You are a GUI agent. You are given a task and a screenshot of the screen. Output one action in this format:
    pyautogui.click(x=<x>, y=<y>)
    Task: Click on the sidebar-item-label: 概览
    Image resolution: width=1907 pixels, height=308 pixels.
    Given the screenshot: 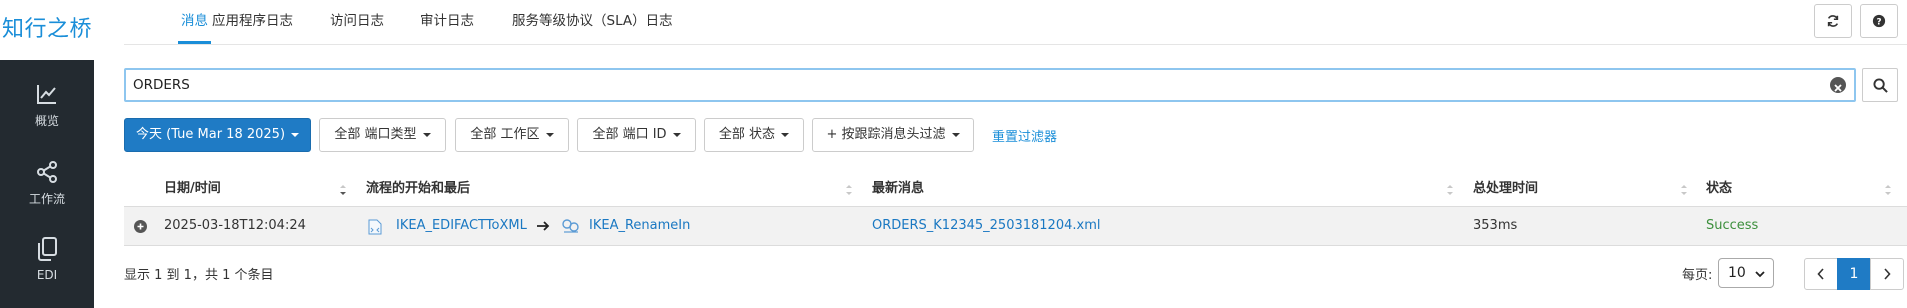 What is the action you would take?
    pyautogui.click(x=46, y=121)
    